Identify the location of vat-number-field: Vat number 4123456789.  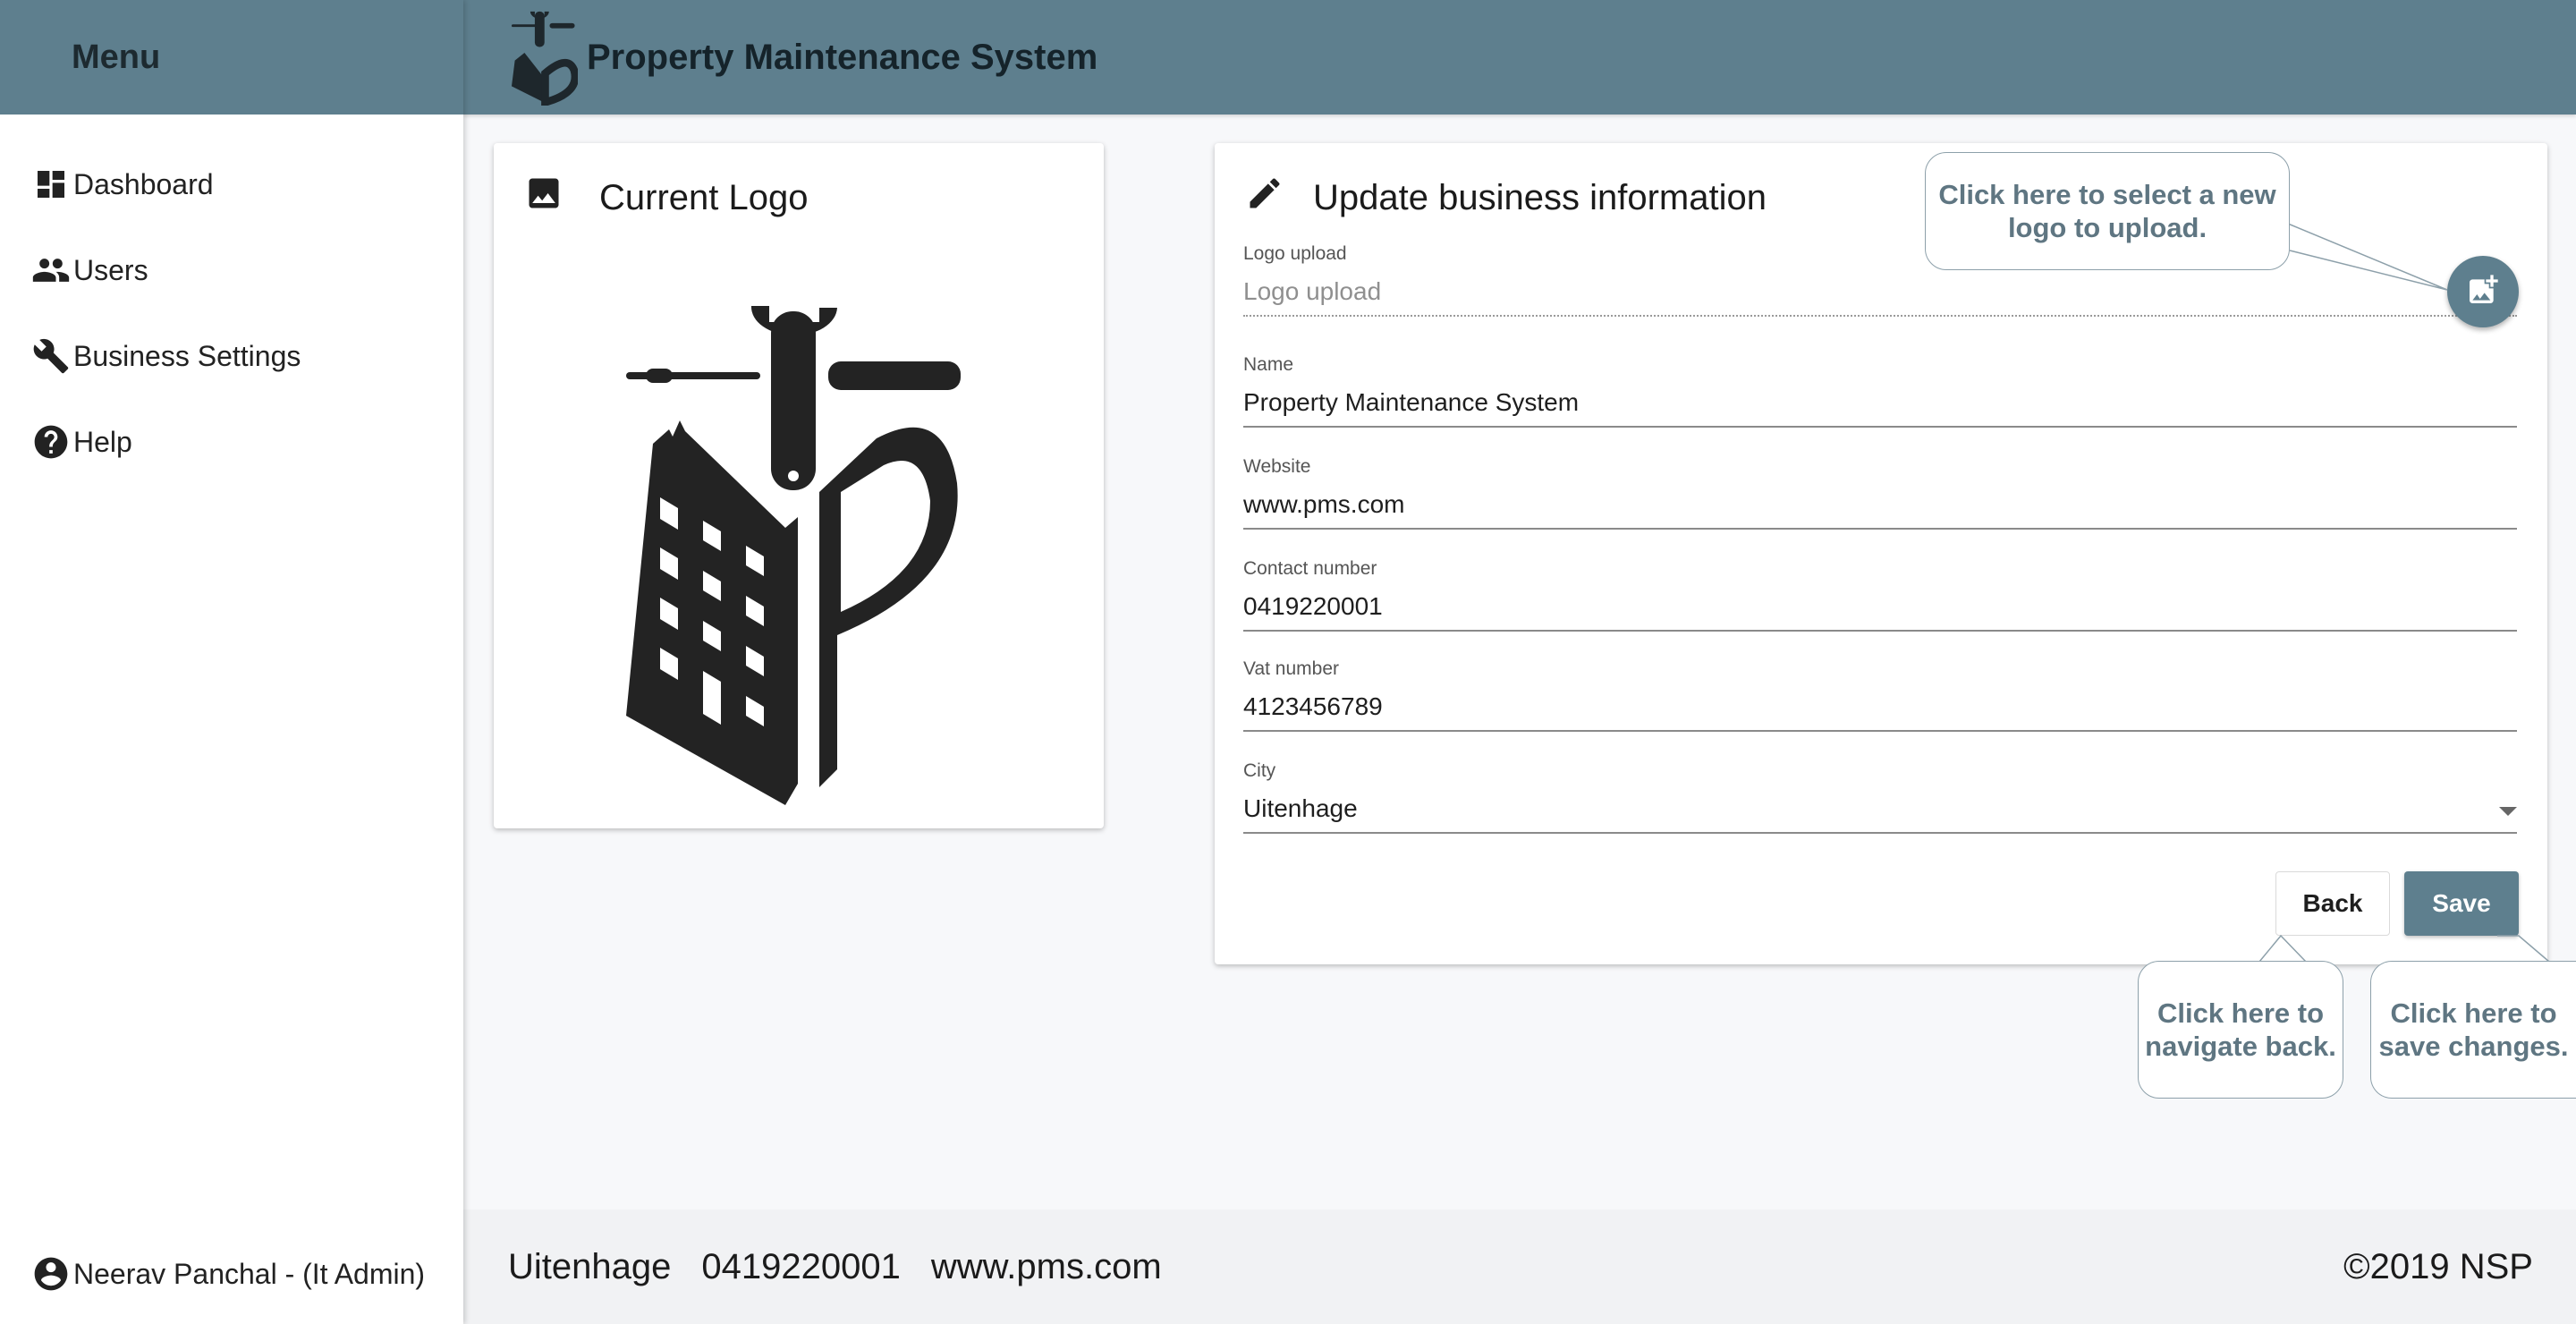
(1880, 695).